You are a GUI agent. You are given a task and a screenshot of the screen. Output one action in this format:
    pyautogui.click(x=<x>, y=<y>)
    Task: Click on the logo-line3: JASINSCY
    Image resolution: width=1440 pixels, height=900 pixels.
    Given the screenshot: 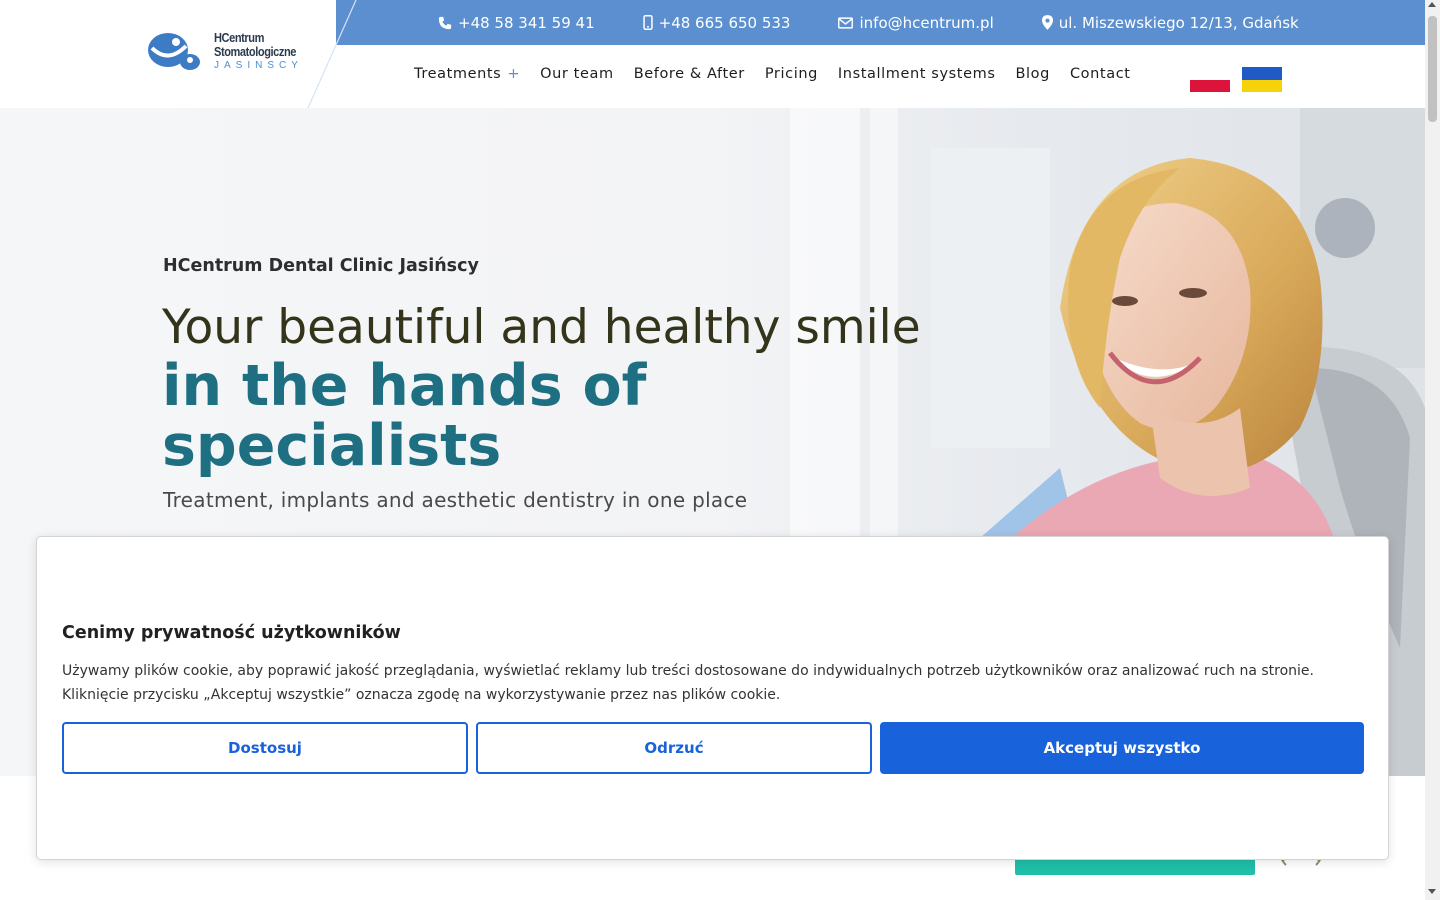 What is the action you would take?
    pyautogui.click(x=258, y=65)
    